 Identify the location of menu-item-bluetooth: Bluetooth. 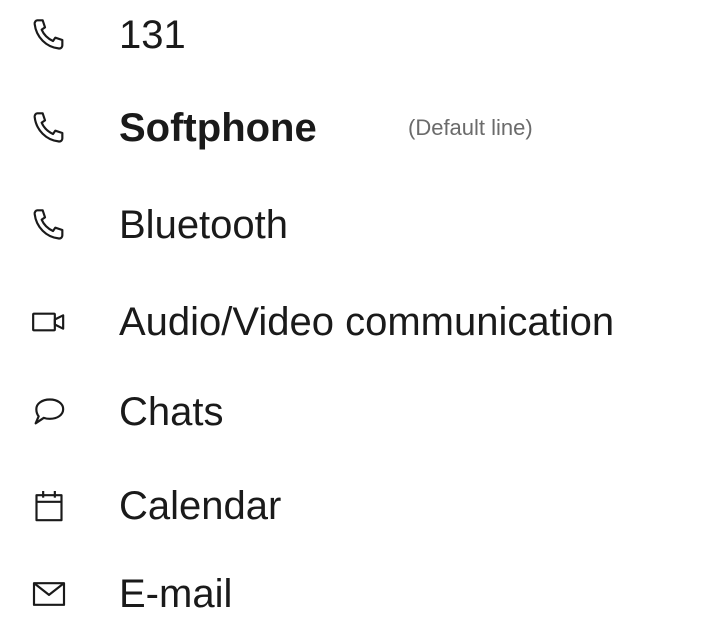
(359, 225).